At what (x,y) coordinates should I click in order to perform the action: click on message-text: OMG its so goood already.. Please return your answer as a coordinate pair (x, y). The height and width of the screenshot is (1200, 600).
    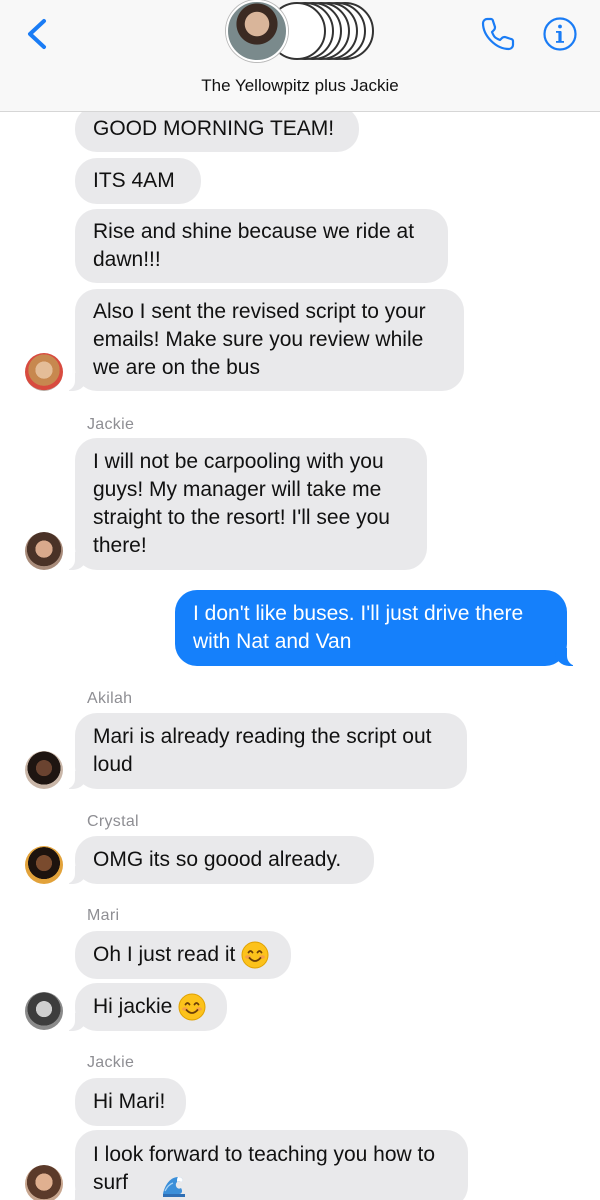
    Looking at the image, I should click on (217, 859).